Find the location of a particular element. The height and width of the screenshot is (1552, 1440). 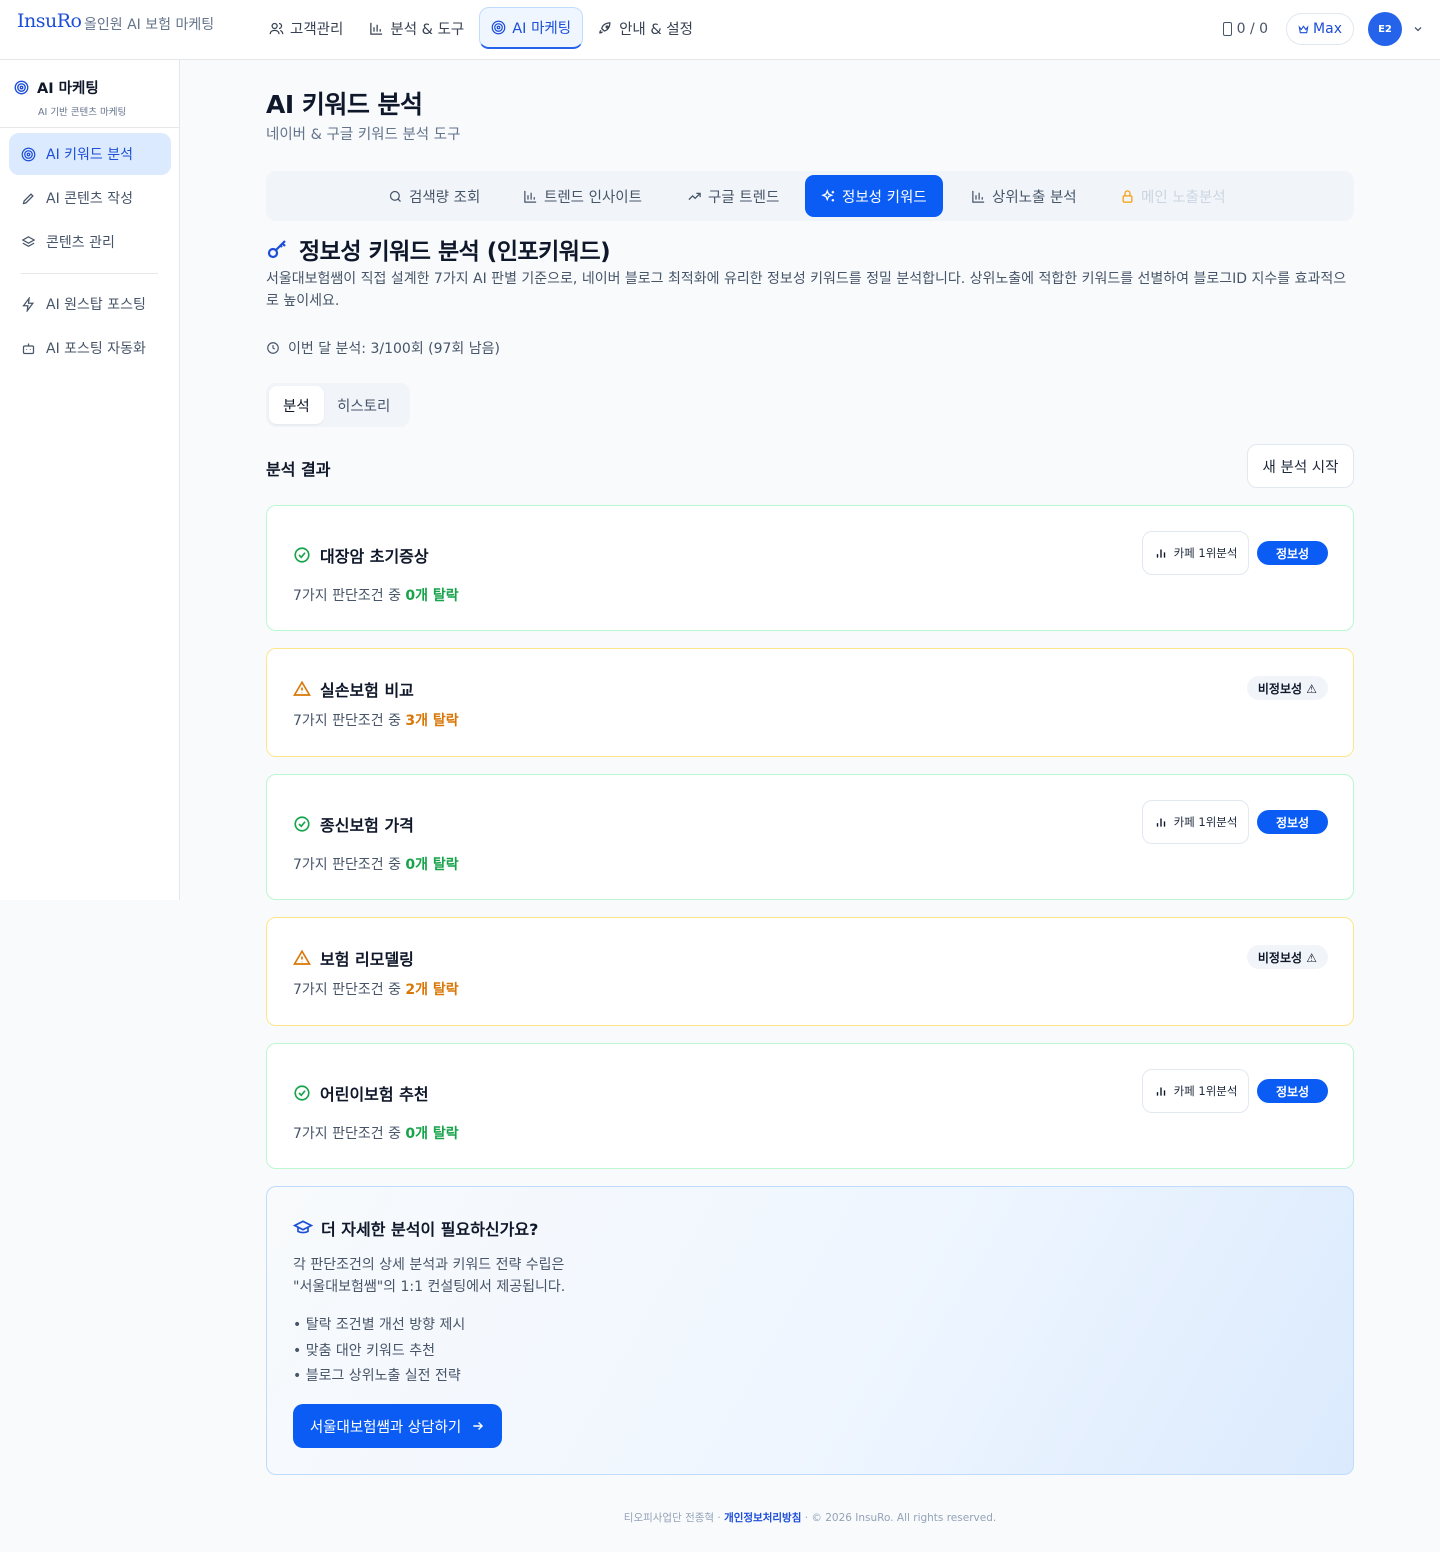

result-keyword-text: 종신보험 가격 is located at coordinates (367, 825).